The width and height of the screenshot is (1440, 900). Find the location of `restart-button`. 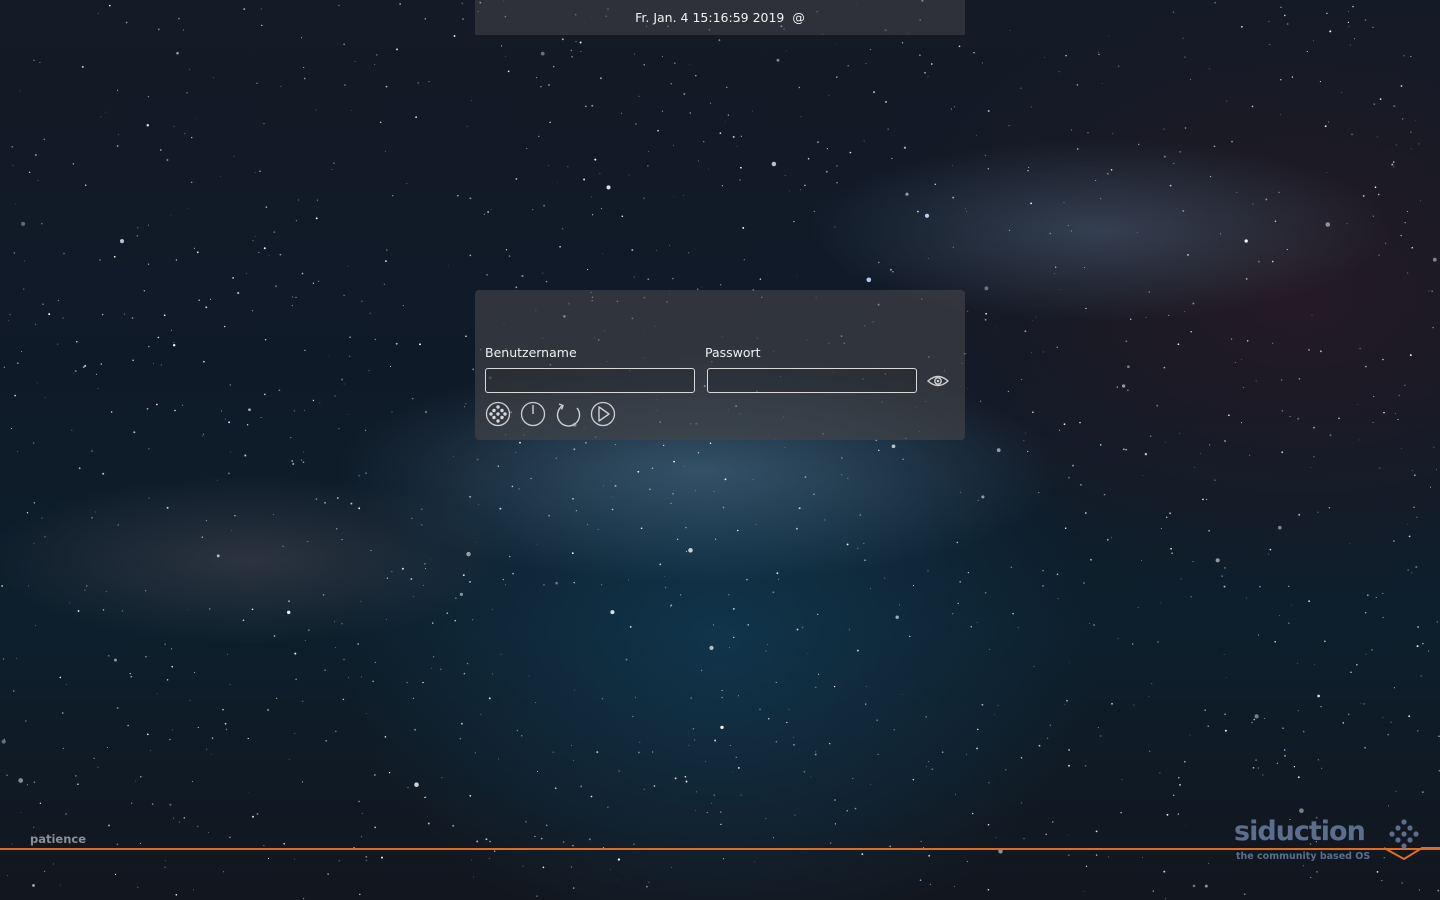

restart-button is located at coordinates (568, 414).